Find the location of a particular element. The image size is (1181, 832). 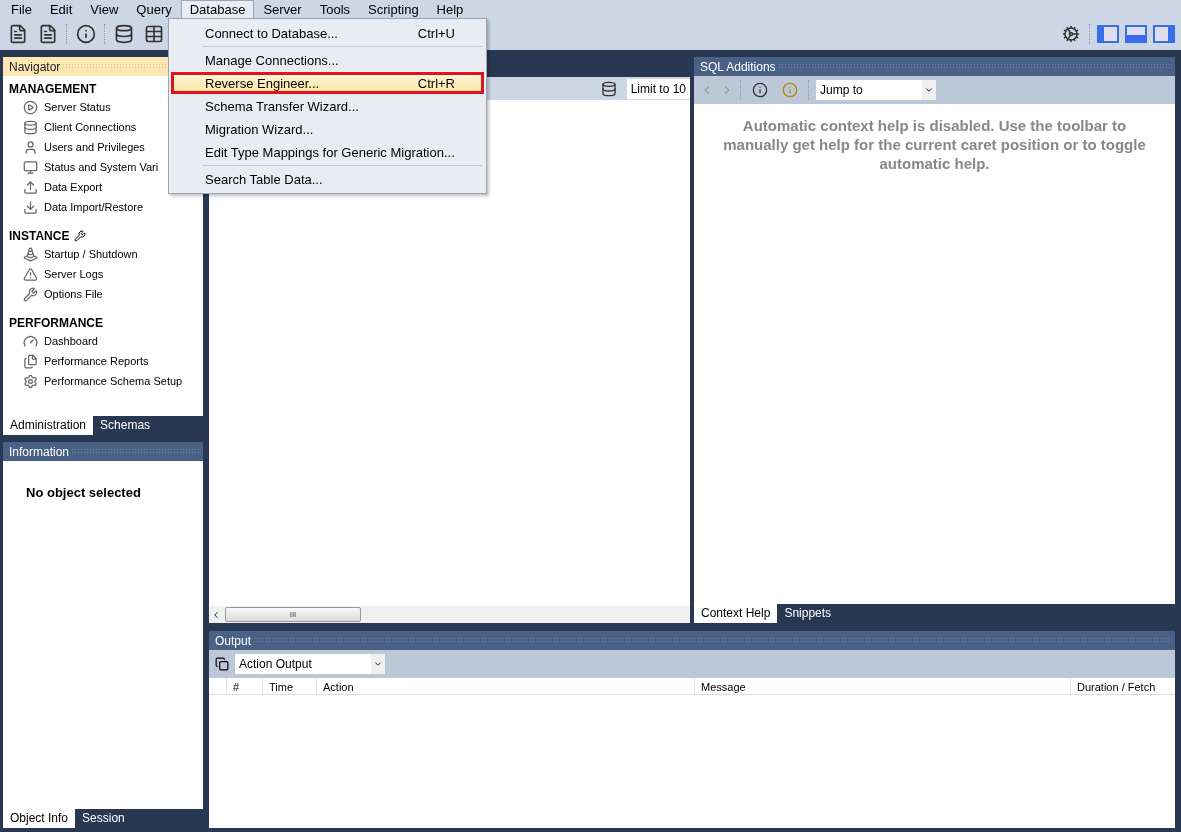

menu-item: Help is located at coordinates (450, 10).